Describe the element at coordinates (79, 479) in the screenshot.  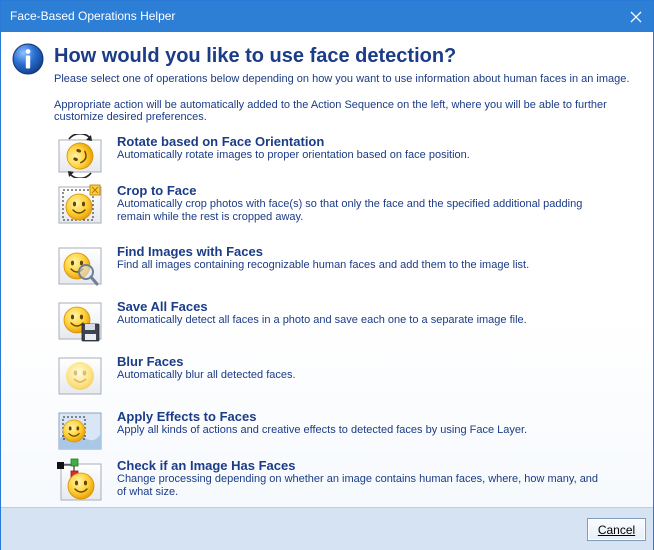
I see `check-face-icon` at that location.